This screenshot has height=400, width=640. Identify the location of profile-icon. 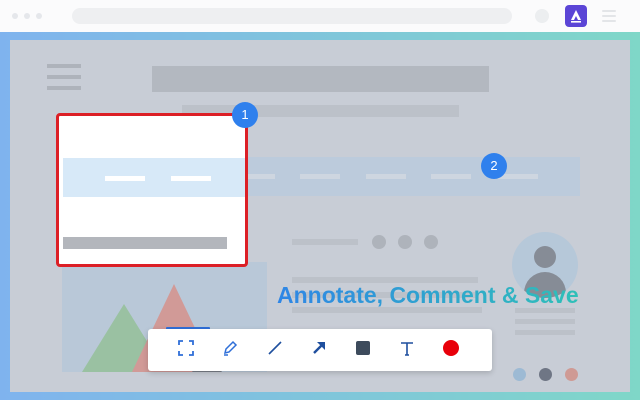
(542, 16).